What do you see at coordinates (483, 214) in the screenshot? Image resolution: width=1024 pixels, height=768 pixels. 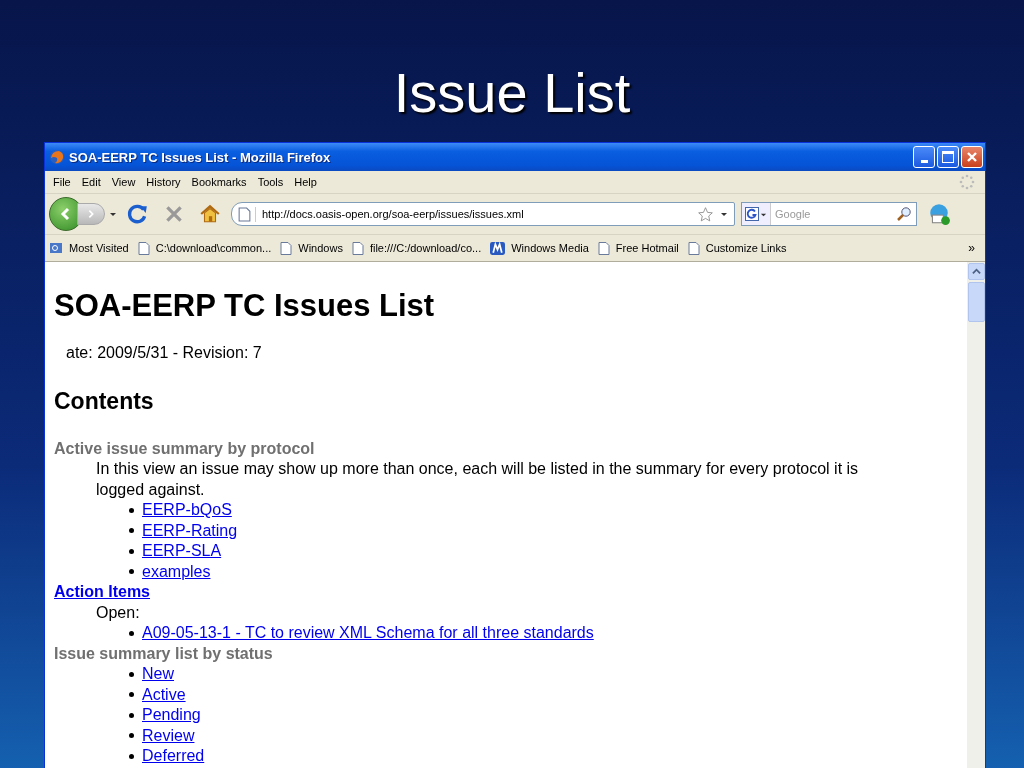 I see `address-field: http://docs.oasis-open.org/soa-eerp/issues/issues.xml` at bounding box center [483, 214].